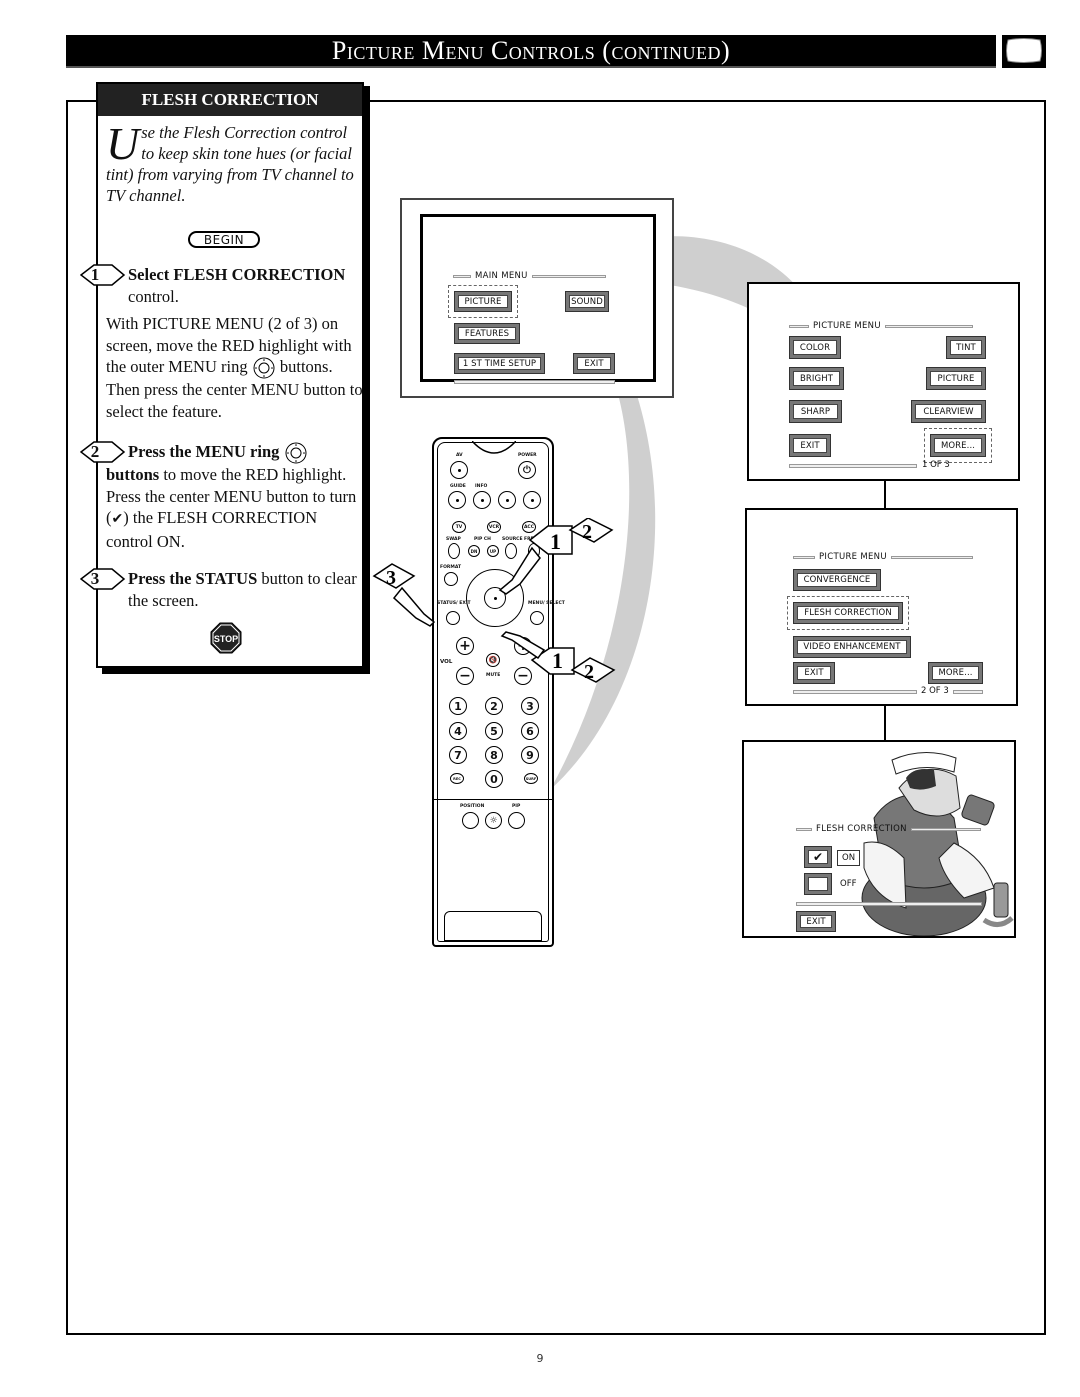  What do you see at coordinates (494, 755) in the screenshot?
I see `remote-digit-8: 8` at bounding box center [494, 755].